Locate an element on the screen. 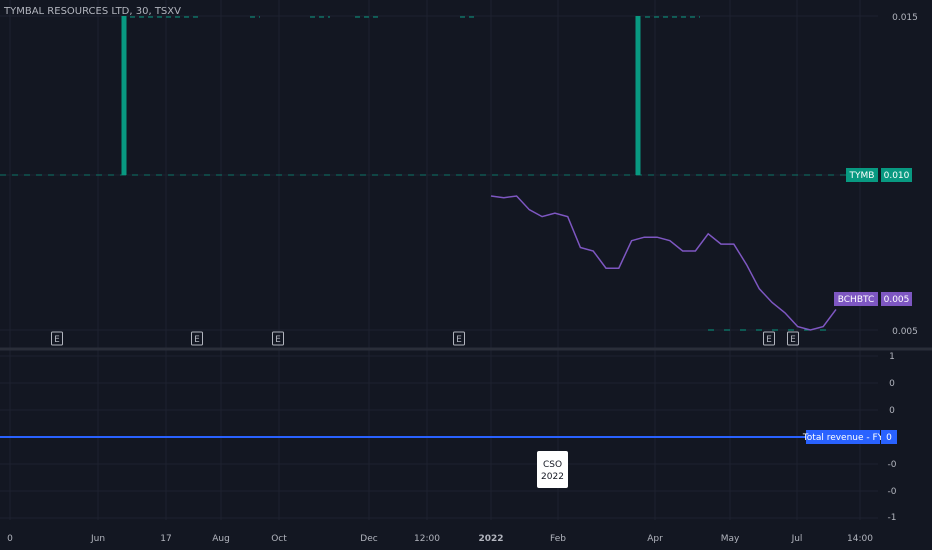  earnings-marker-label-5: E is located at coordinates (793, 340).